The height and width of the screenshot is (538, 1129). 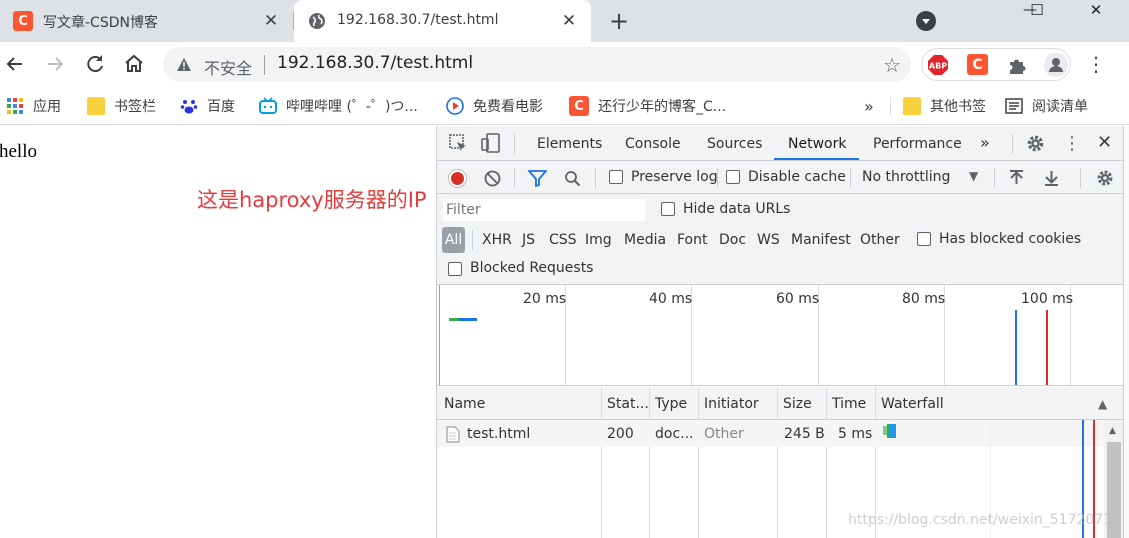 I want to click on settings-gear-icon, so click(x=1035, y=143).